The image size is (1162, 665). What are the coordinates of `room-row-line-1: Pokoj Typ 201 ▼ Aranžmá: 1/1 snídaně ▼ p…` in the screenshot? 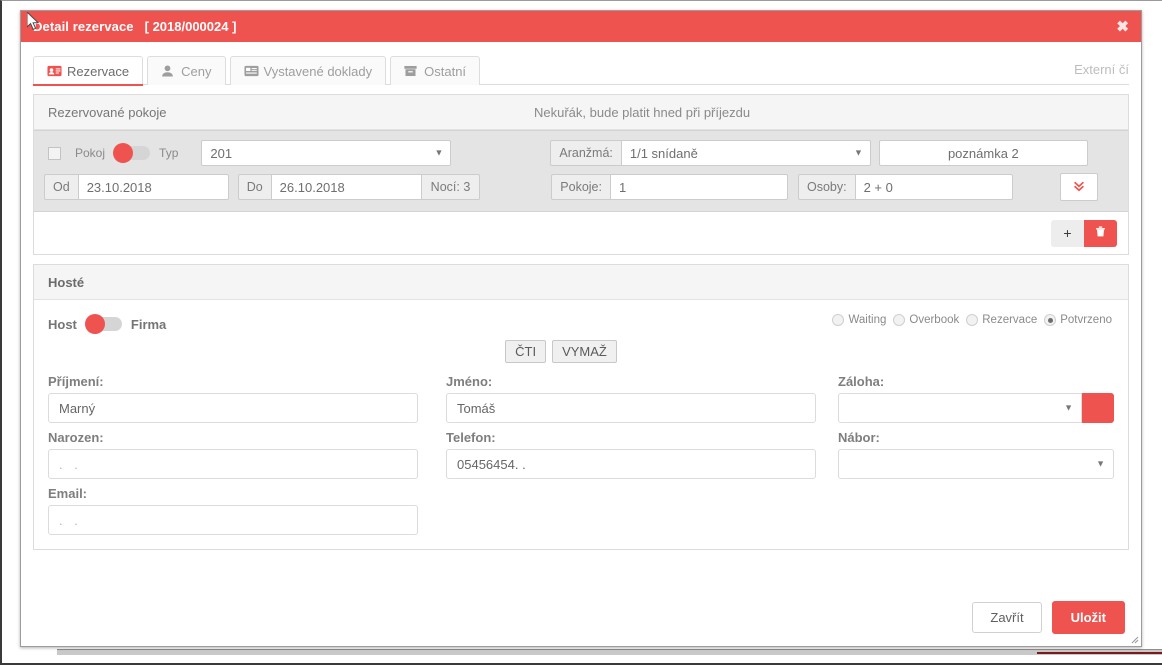 It's located at (581, 153).